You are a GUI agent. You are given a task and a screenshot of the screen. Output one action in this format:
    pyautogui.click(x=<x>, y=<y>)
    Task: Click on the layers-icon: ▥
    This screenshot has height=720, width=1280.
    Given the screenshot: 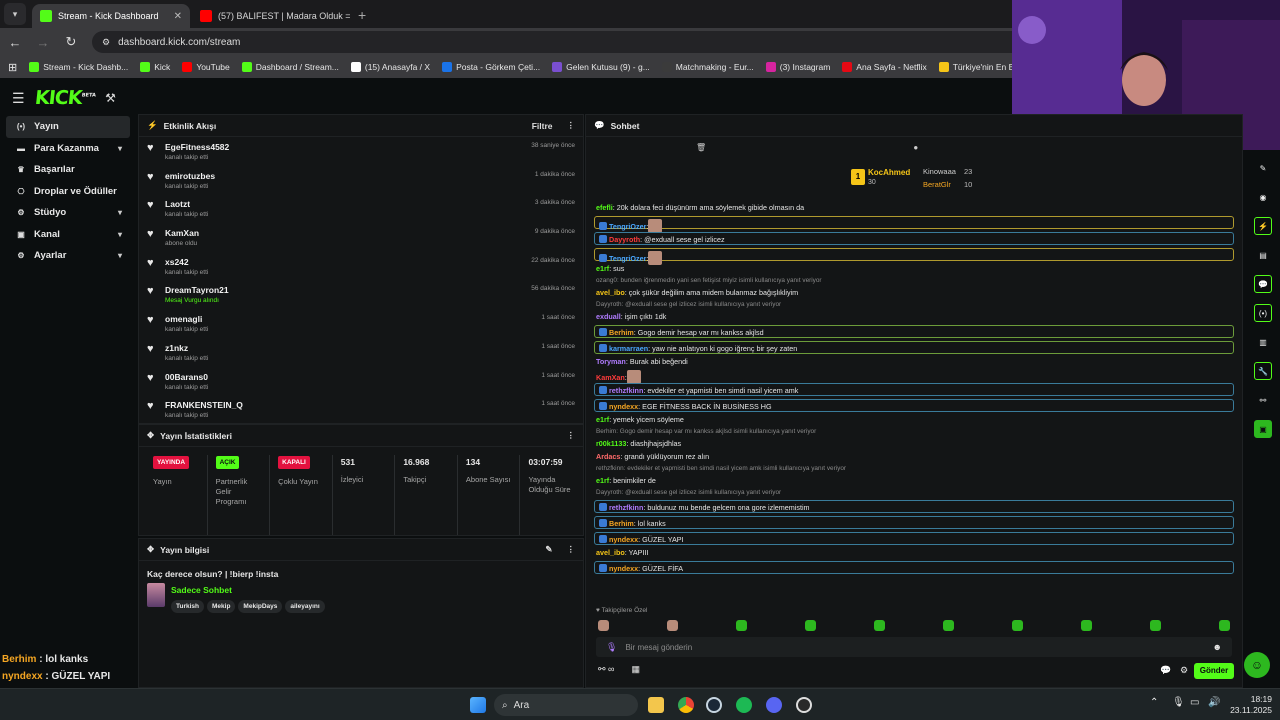 What is the action you would take?
    pyautogui.click(x=1263, y=342)
    